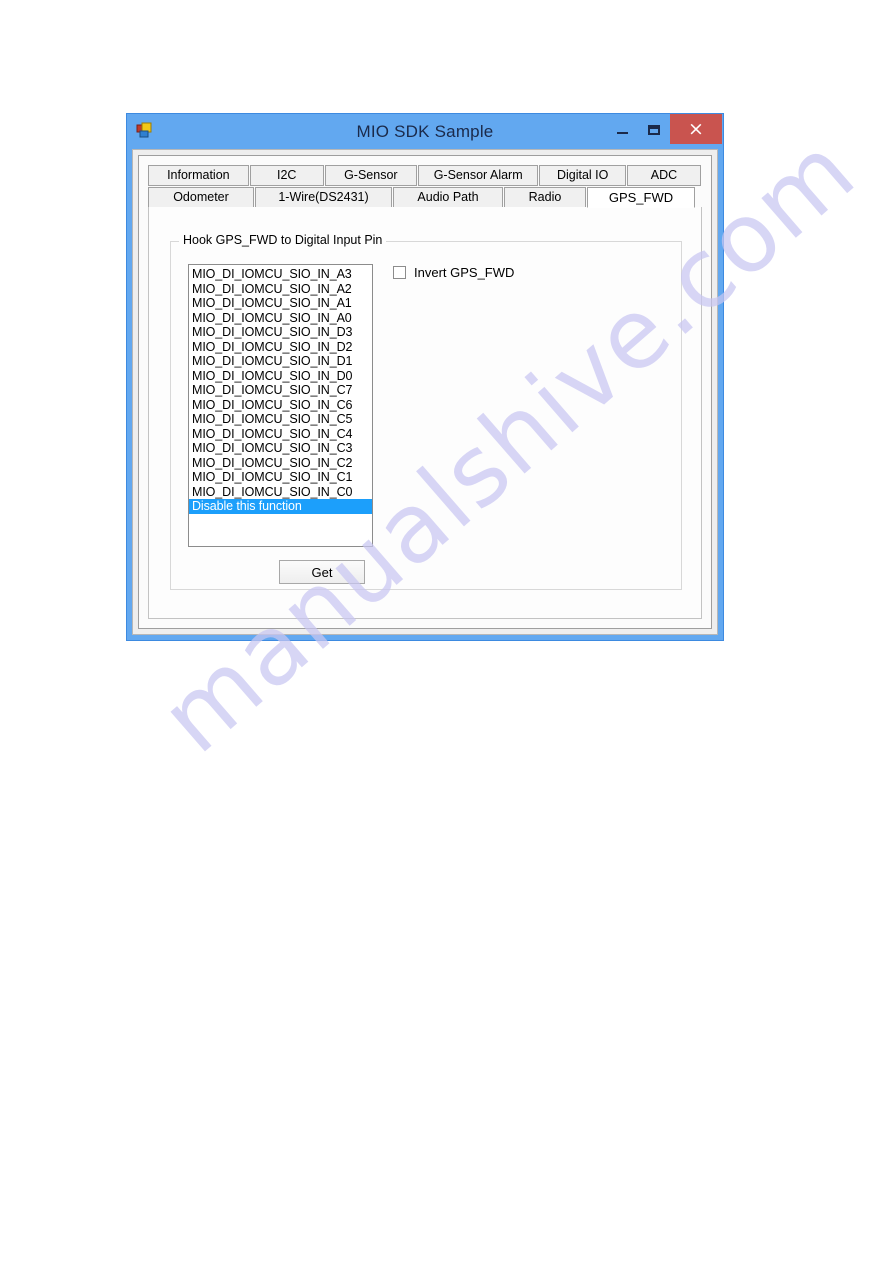  What do you see at coordinates (201, 197) in the screenshot?
I see `tab-odometer: Odometer` at bounding box center [201, 197].